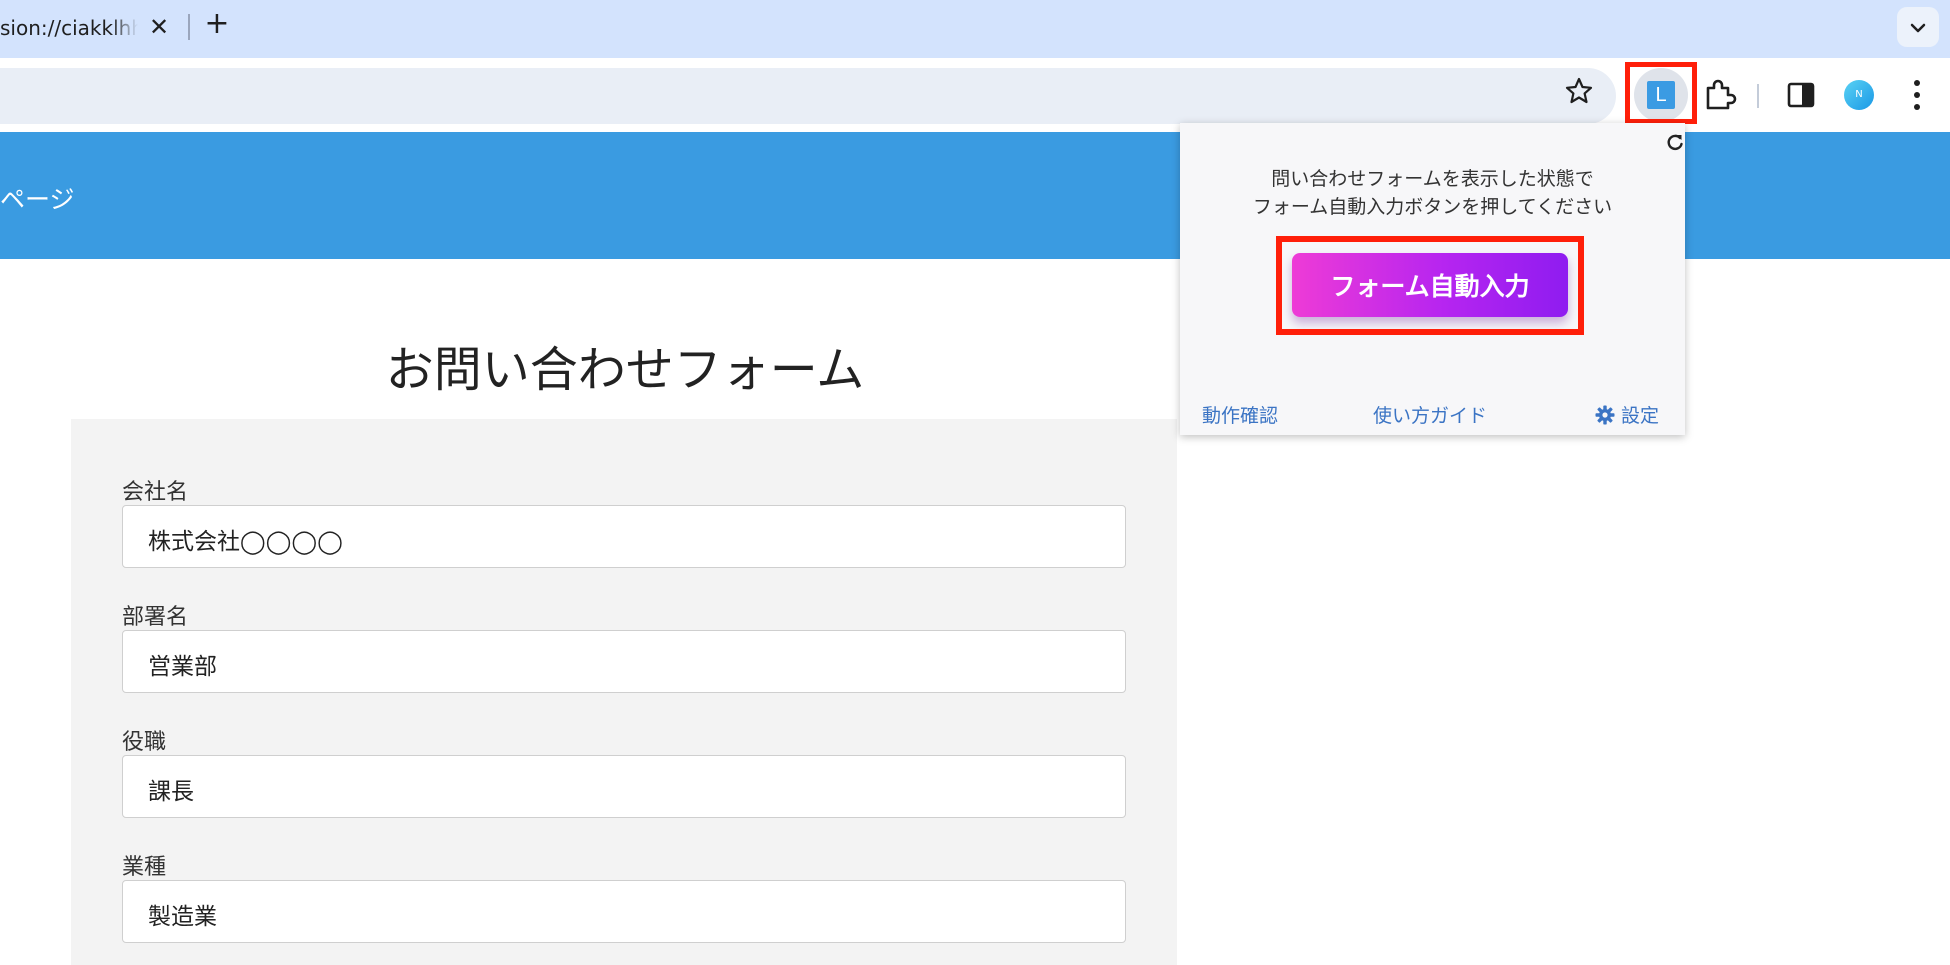 The height and width of the screenshot is (965, 1950). Describe the element at coordinates (1240, 414) in the screenshot. I see `check-operation-link: 動作確認` at that location.